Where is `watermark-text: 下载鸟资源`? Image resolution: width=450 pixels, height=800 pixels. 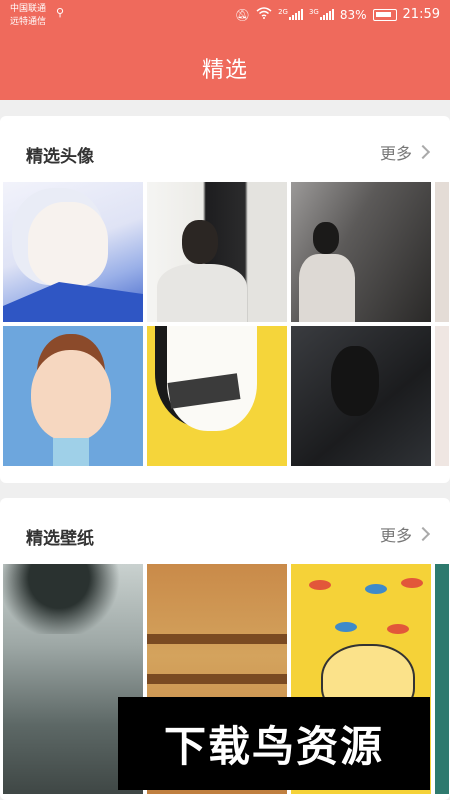
watermark-text: 下载鸟资源 is located at coordinates (273, 746).